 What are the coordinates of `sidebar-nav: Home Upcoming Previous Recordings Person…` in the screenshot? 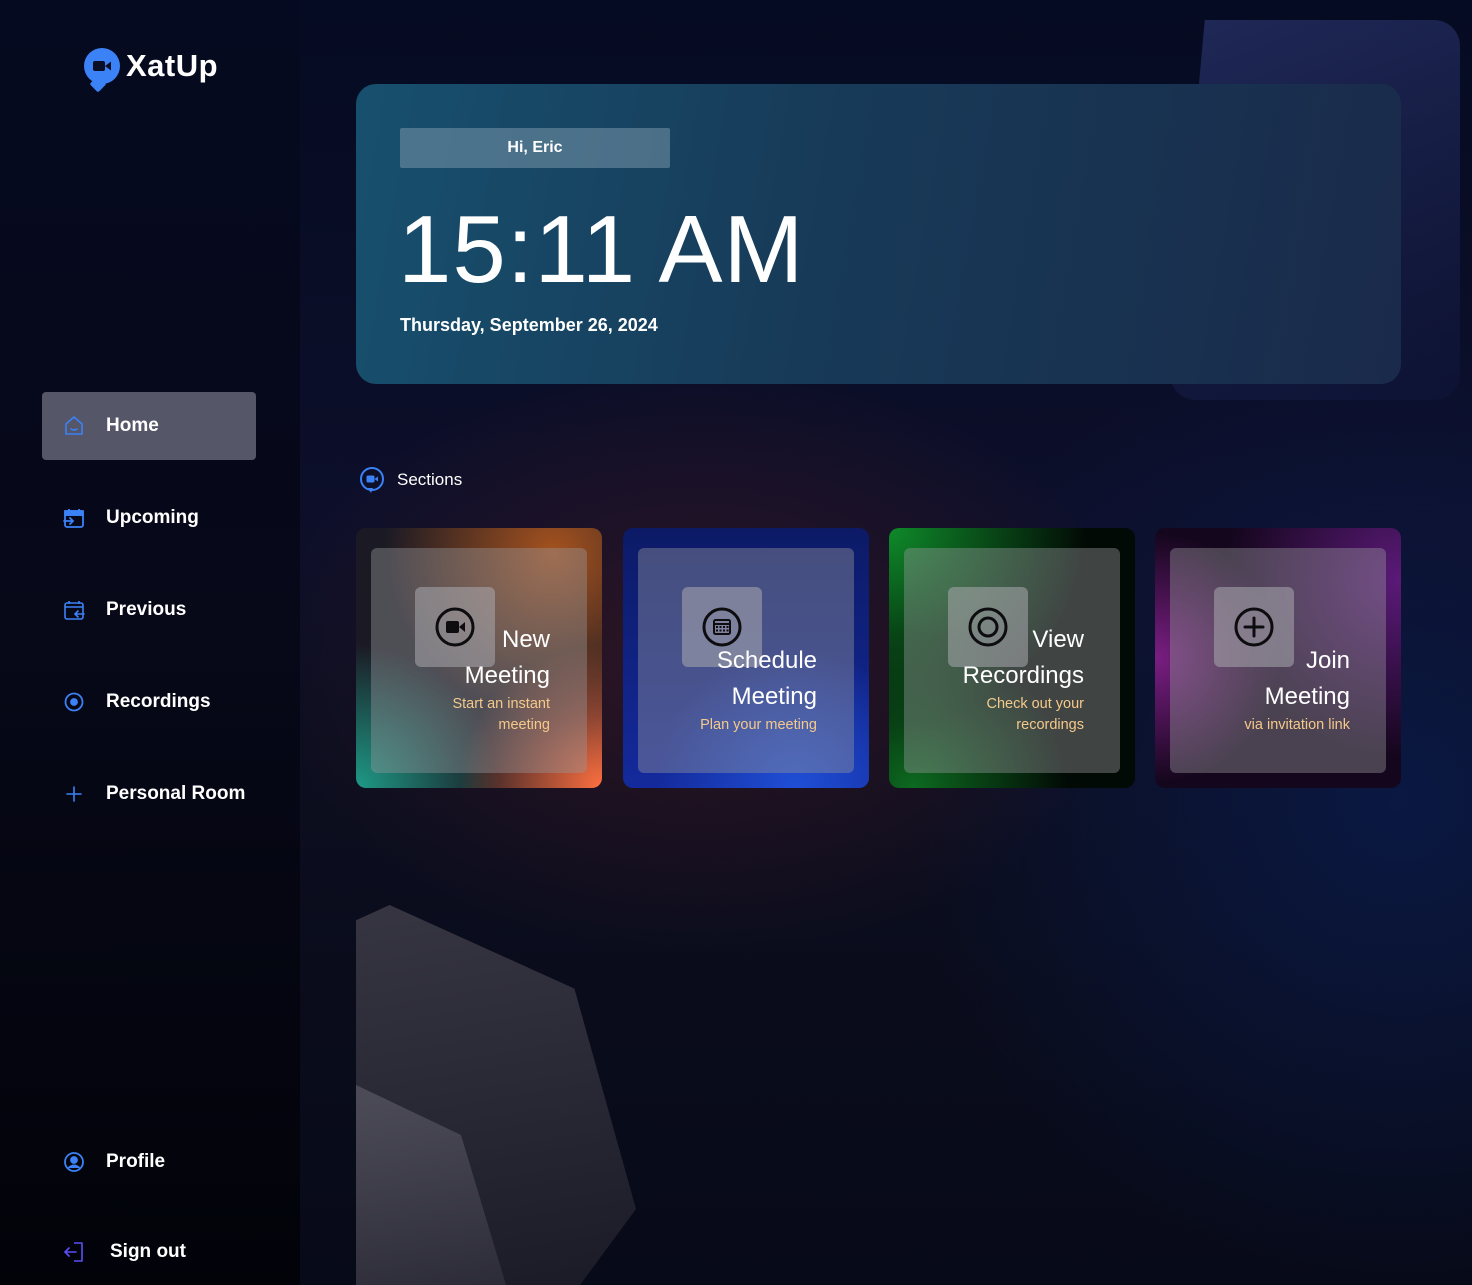 It's located at (149, 622).